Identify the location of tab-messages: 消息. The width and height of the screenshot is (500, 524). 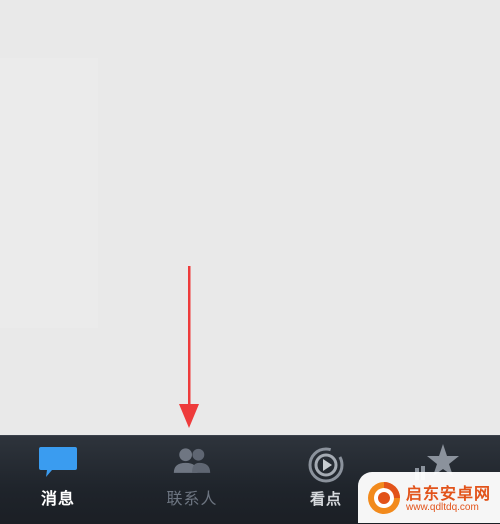
(61, 480).